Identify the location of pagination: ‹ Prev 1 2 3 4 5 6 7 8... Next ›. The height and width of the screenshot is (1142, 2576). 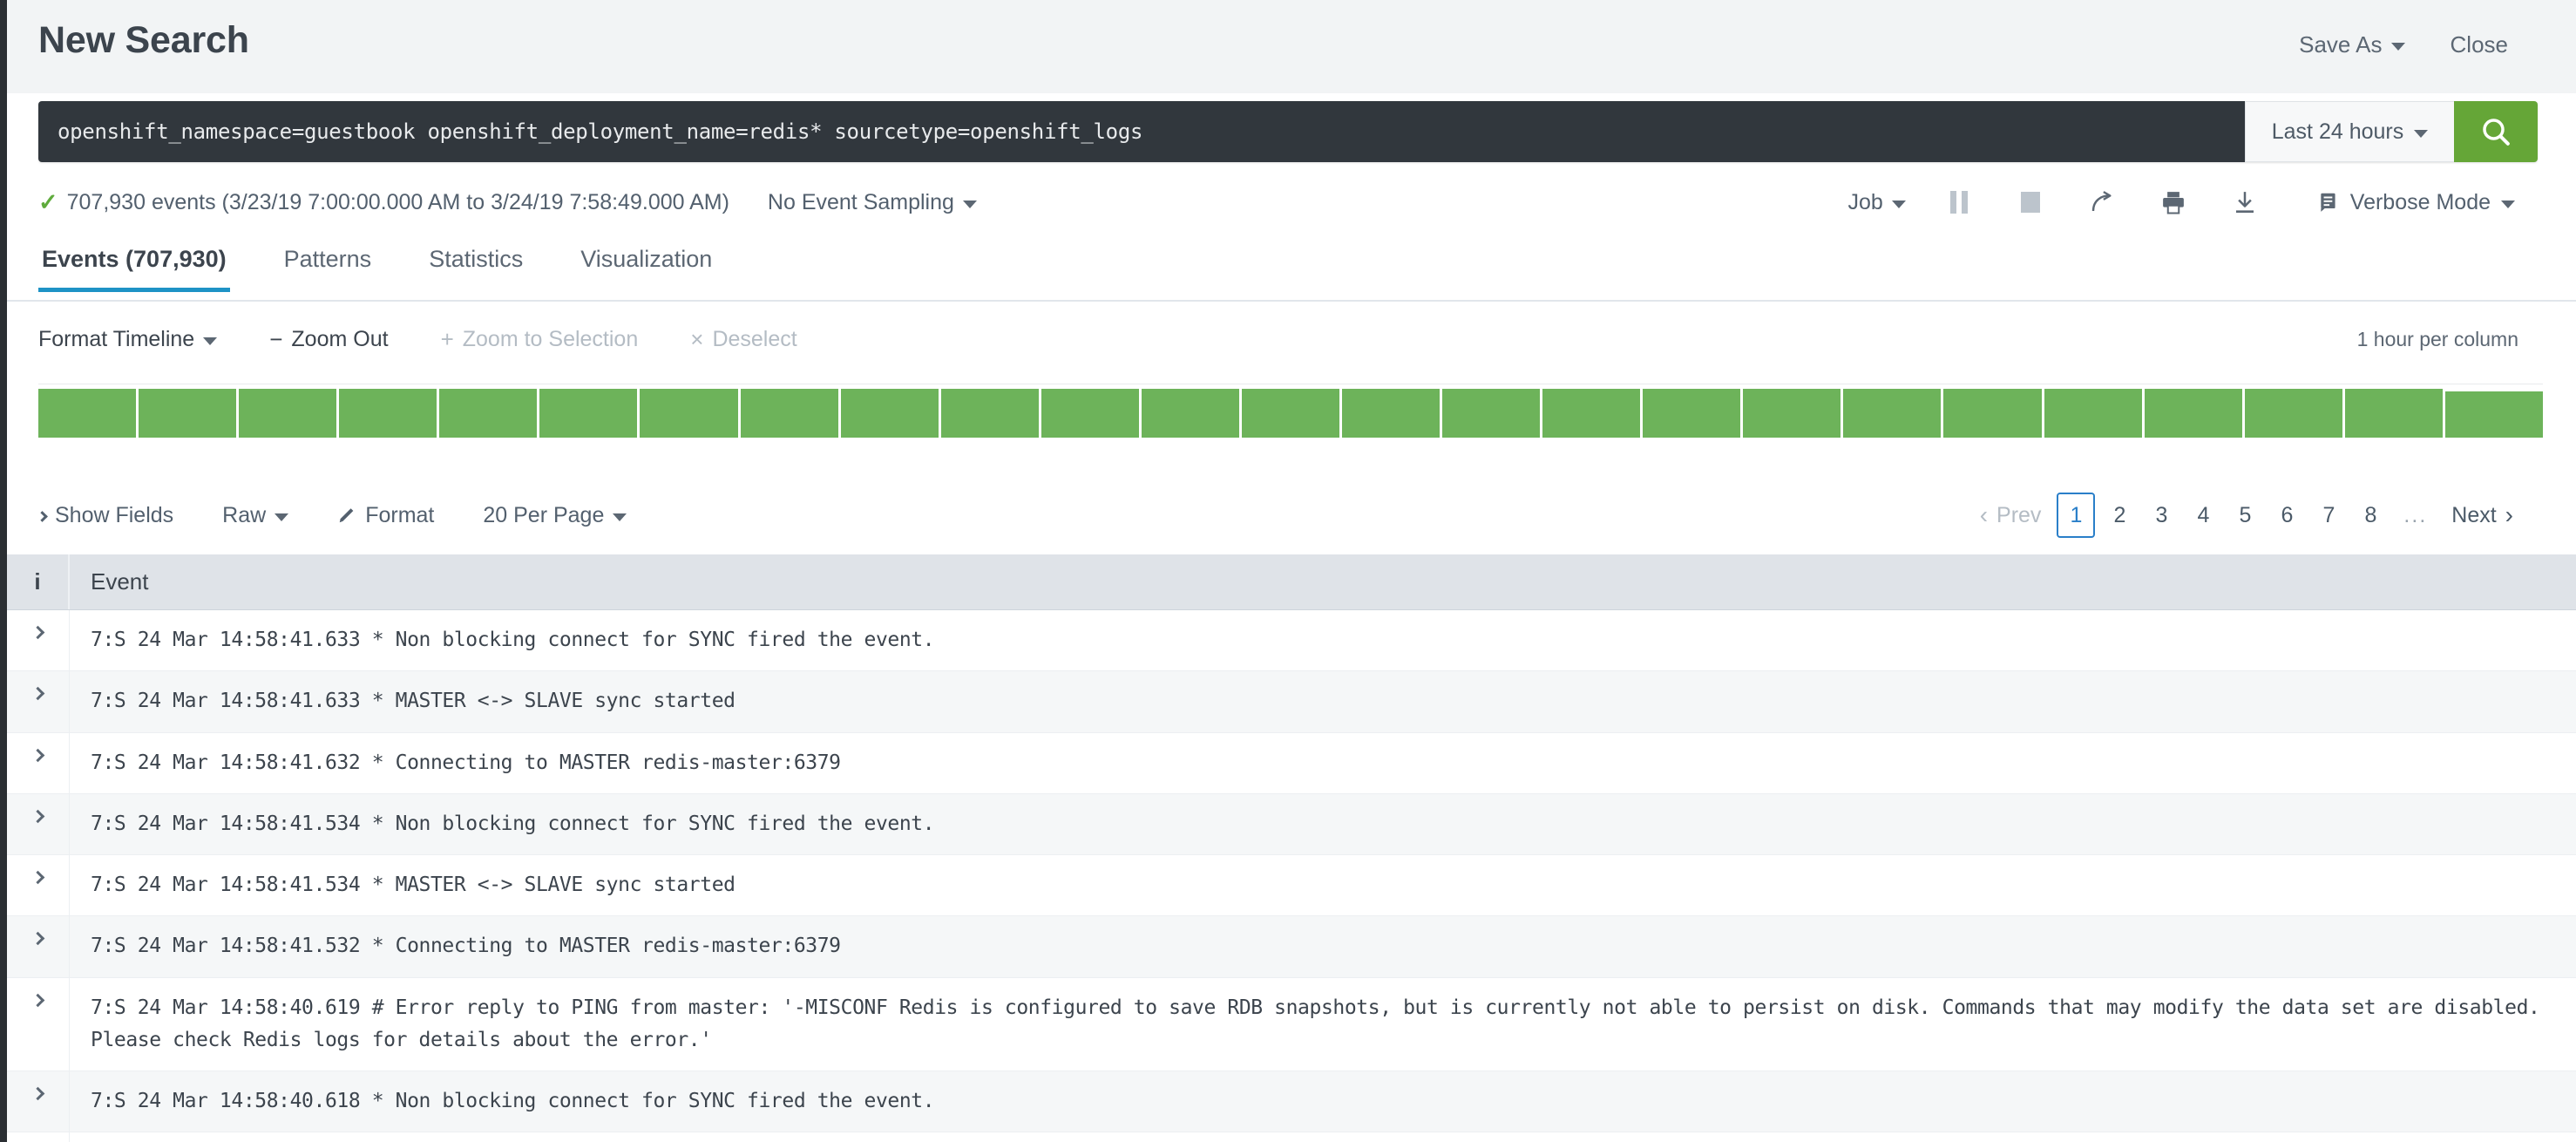
(2246, 515).